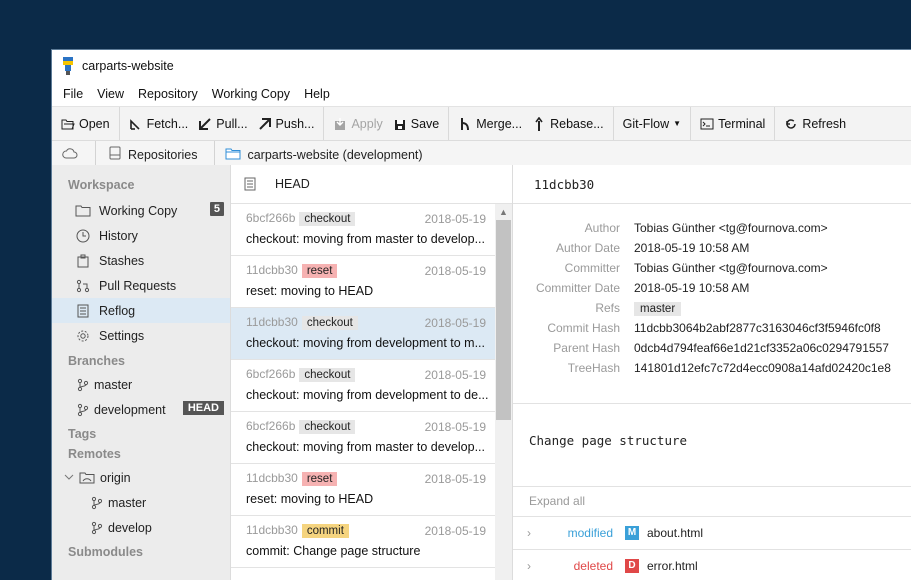 The height and width of the screenshot is (580, 911). I want to click on window-title: carparts-website, so click(128, 66).